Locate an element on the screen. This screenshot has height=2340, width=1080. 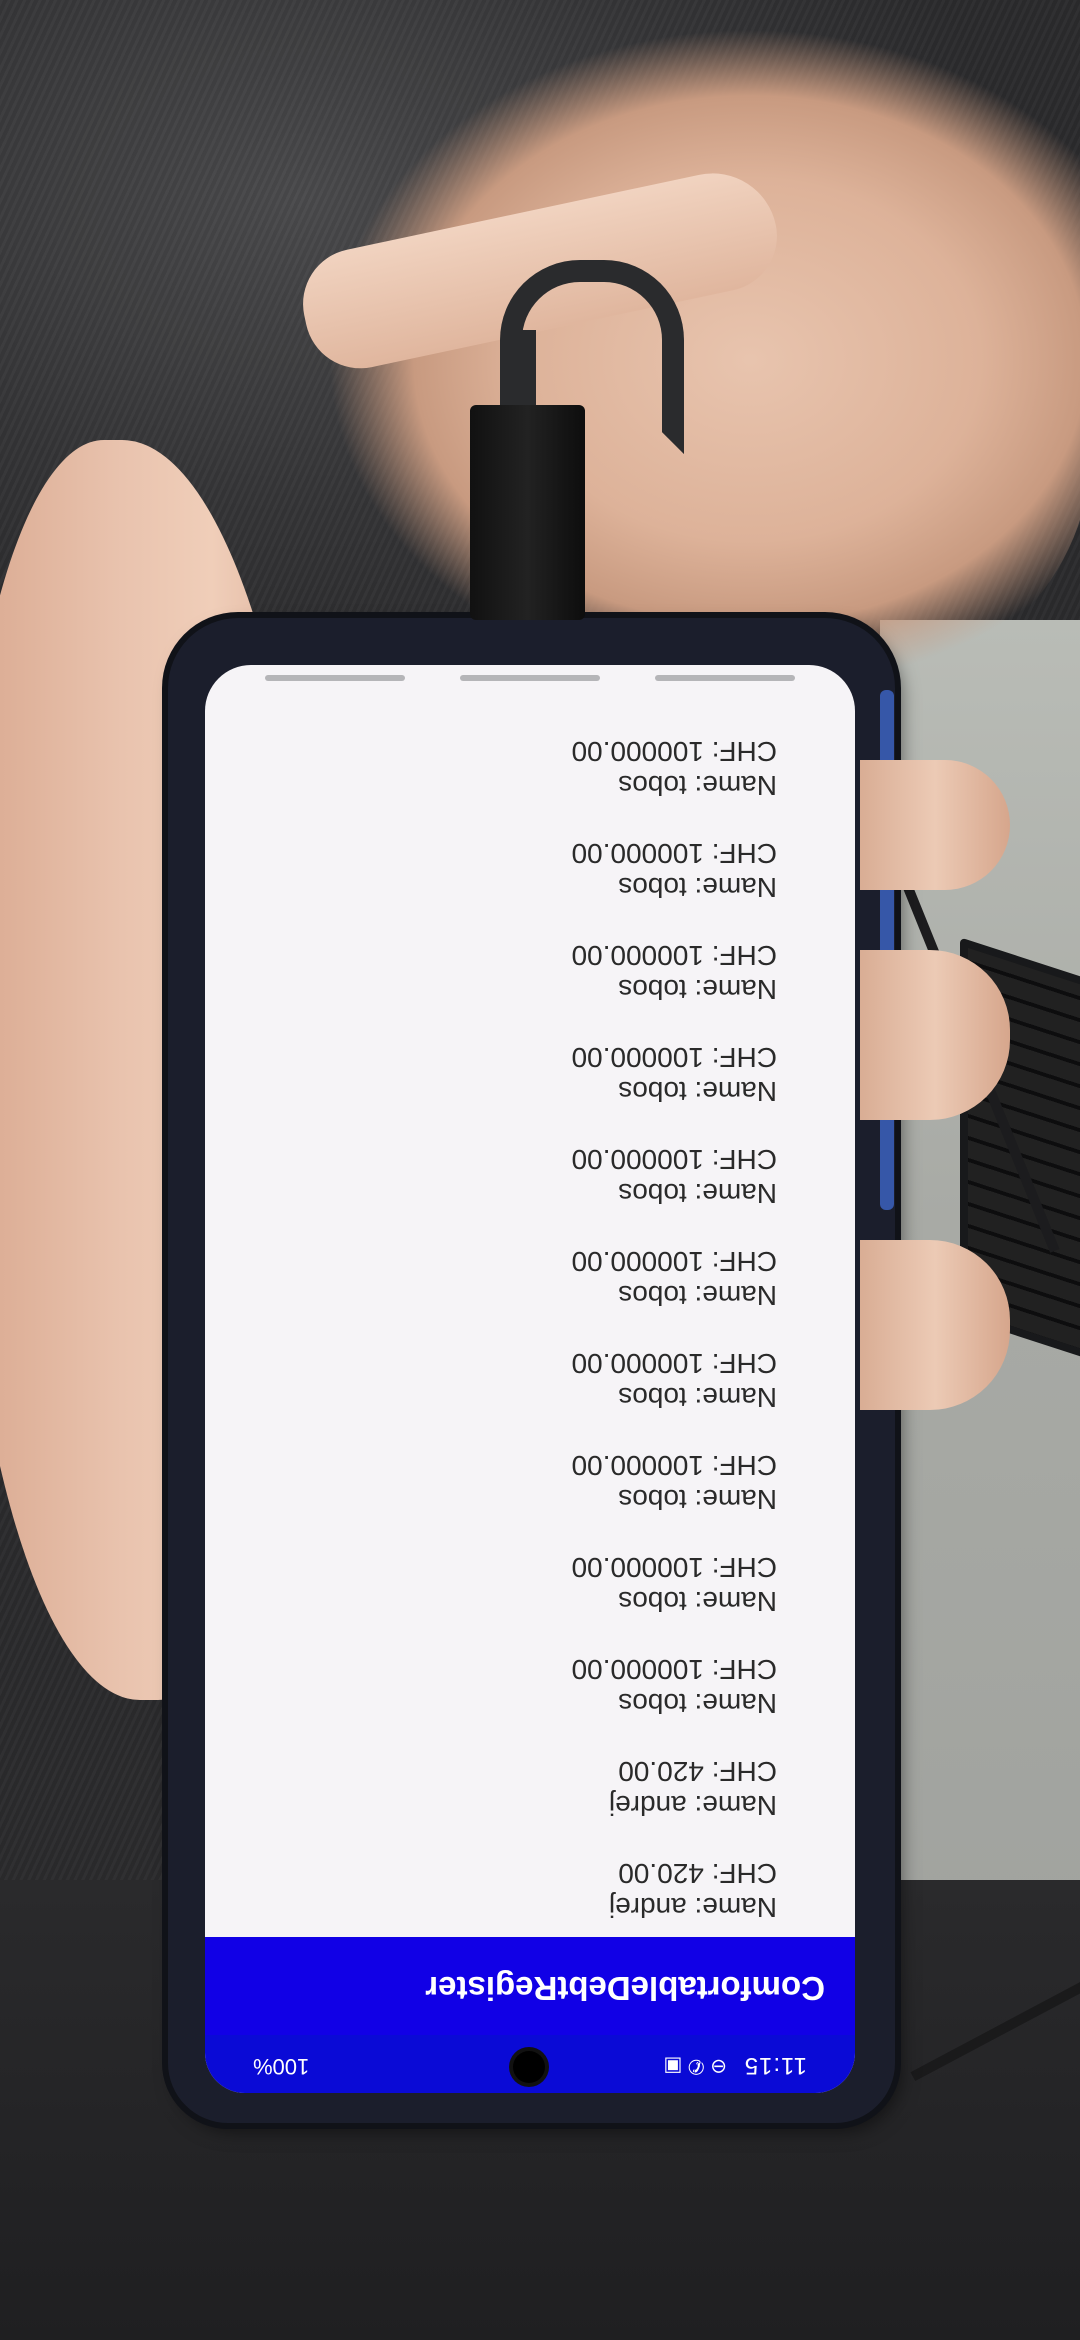
app-bar: ComfortableDebtRegister is located at coordinates (530, 1986).